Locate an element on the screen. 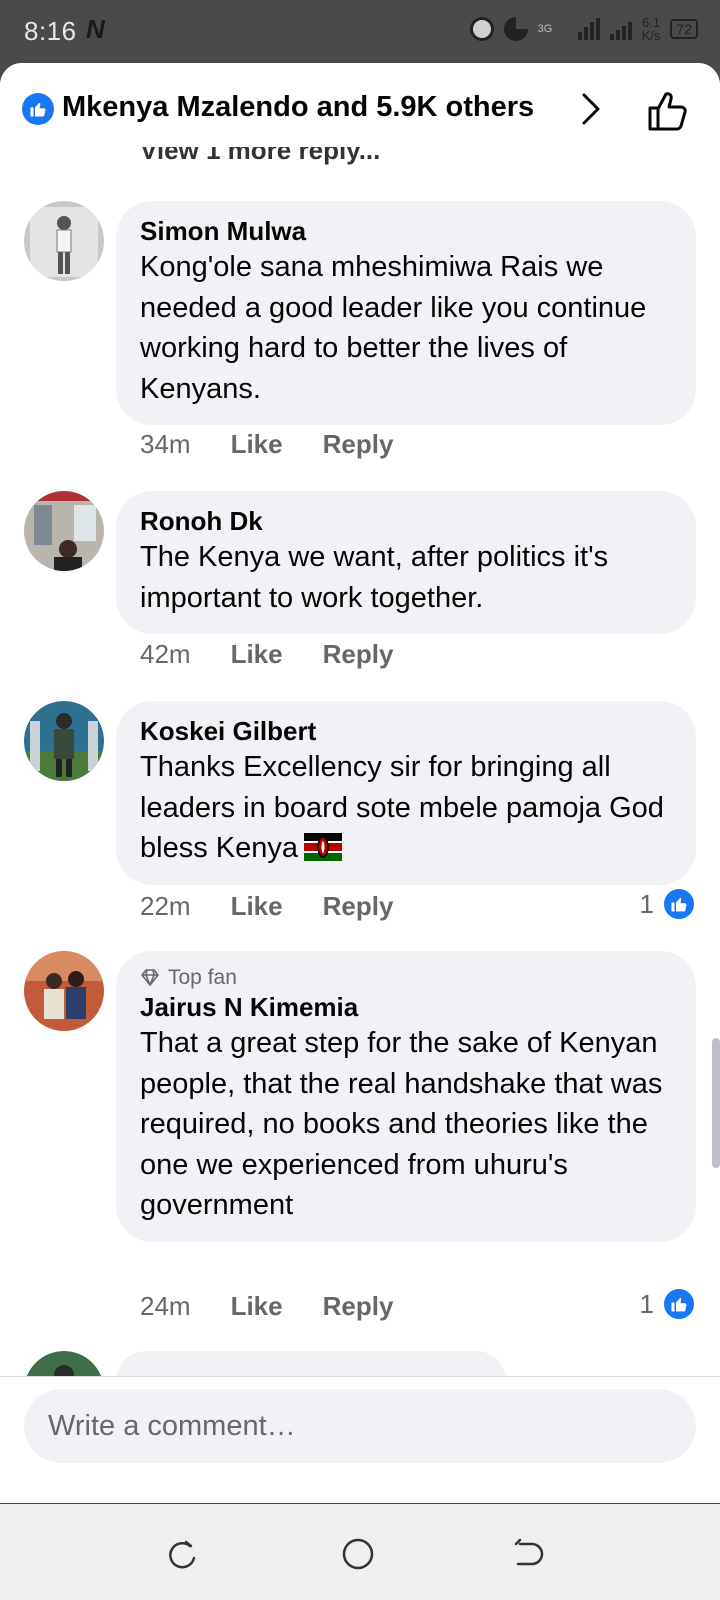 The height and width of the screenshot is (1600, 720). comment-time: 34m is located at coordinates (165, 444).